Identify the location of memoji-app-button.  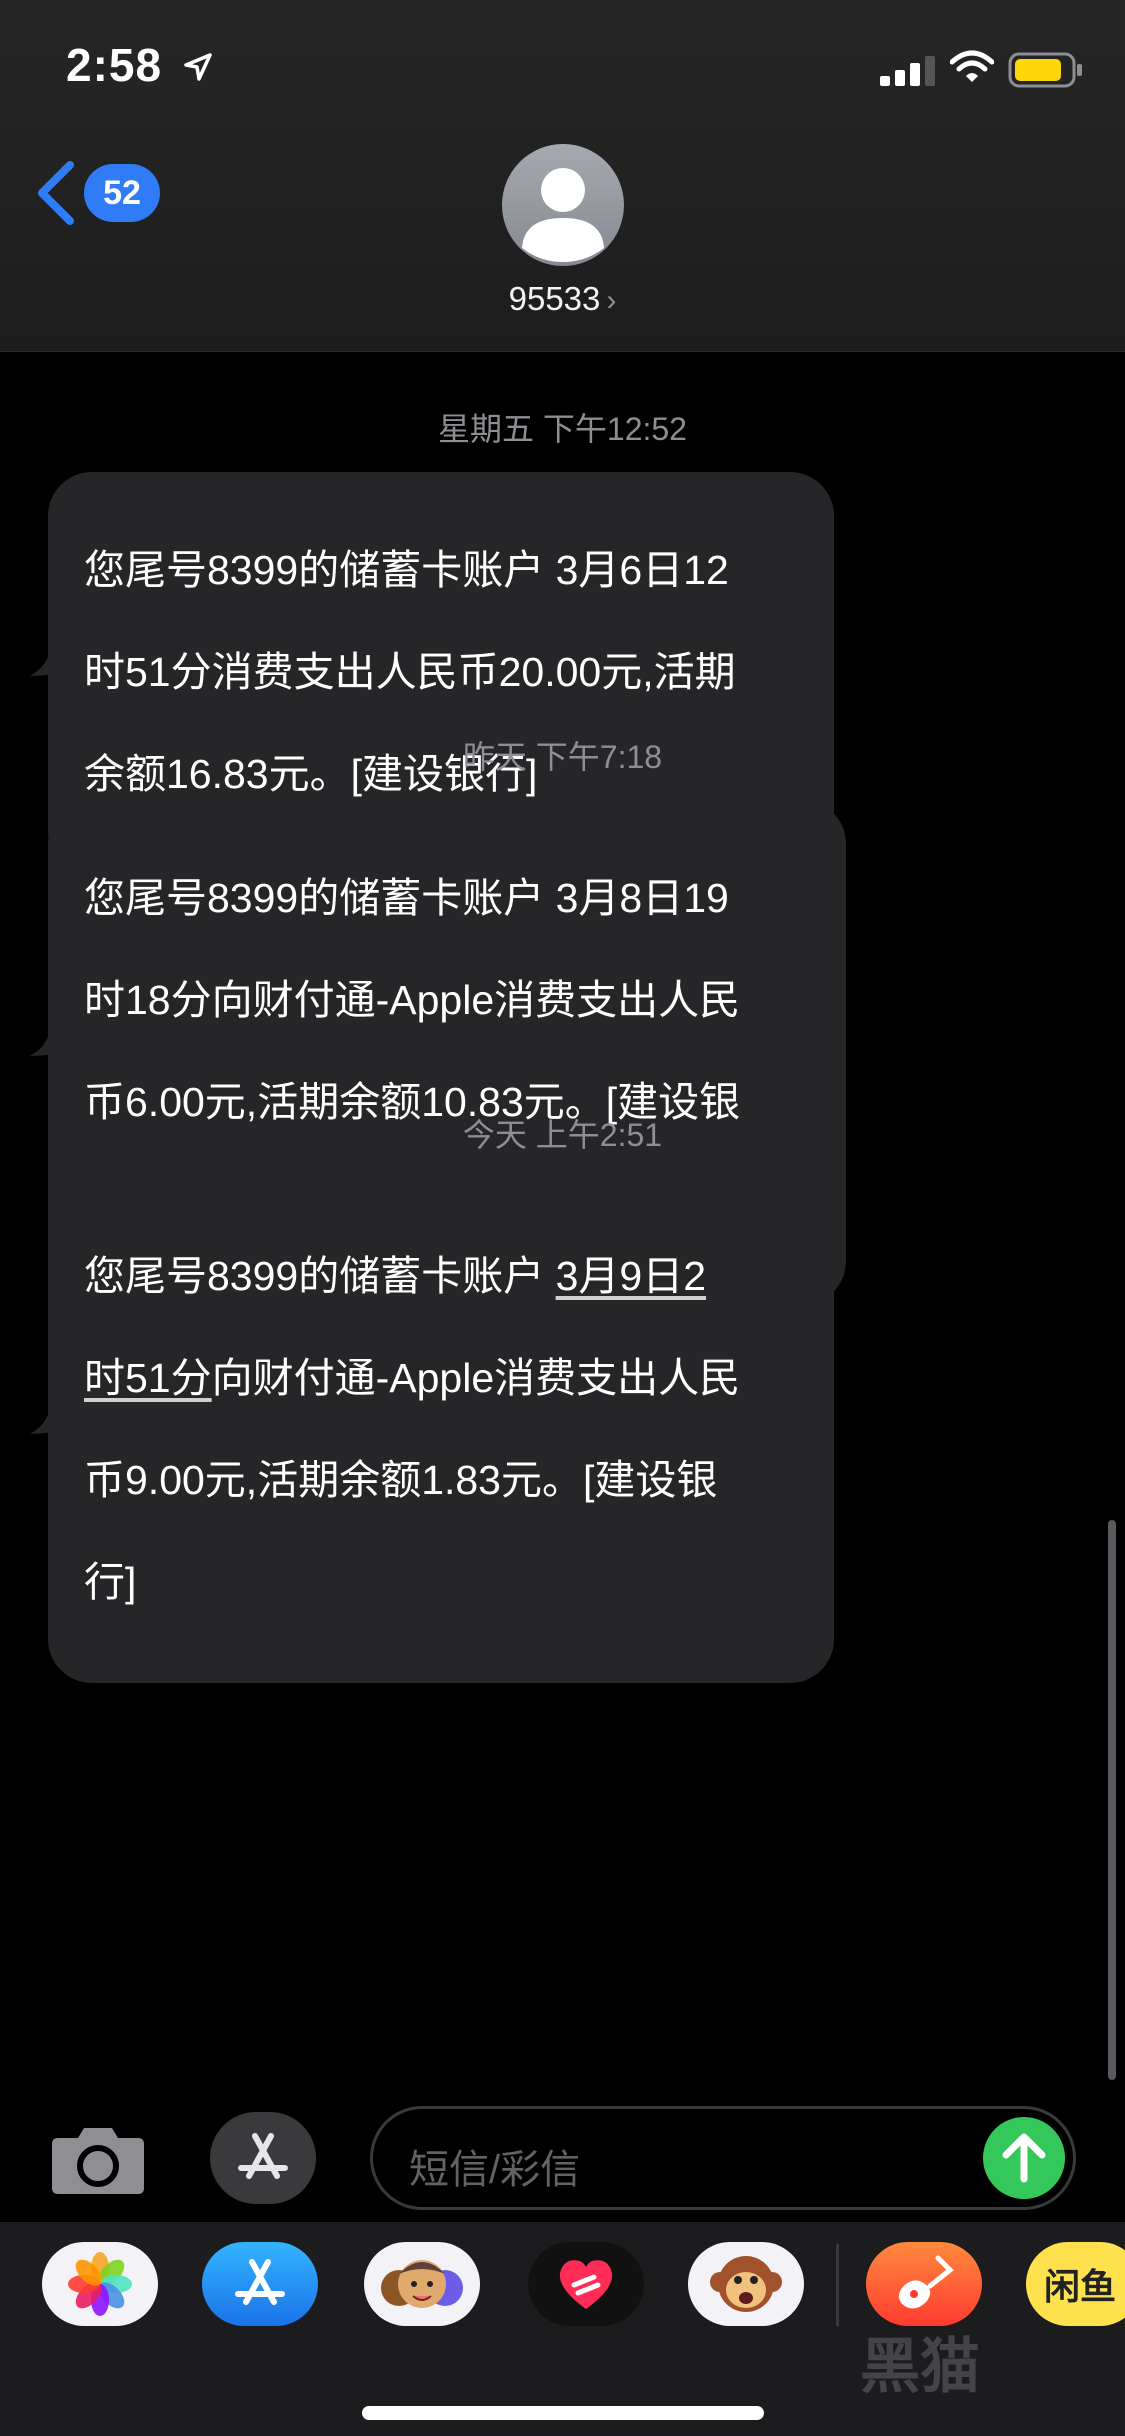
(422, 2284).